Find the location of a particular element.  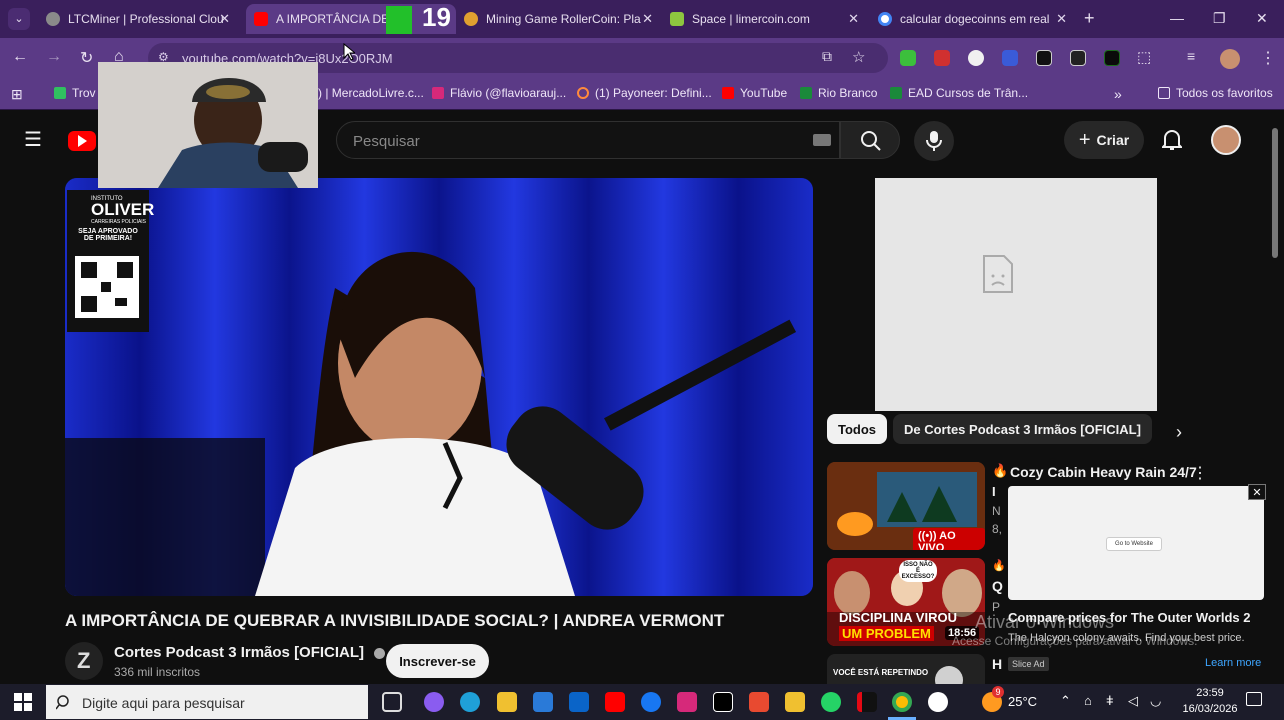

file-explorer-icon is located at coordinates (507, 702).